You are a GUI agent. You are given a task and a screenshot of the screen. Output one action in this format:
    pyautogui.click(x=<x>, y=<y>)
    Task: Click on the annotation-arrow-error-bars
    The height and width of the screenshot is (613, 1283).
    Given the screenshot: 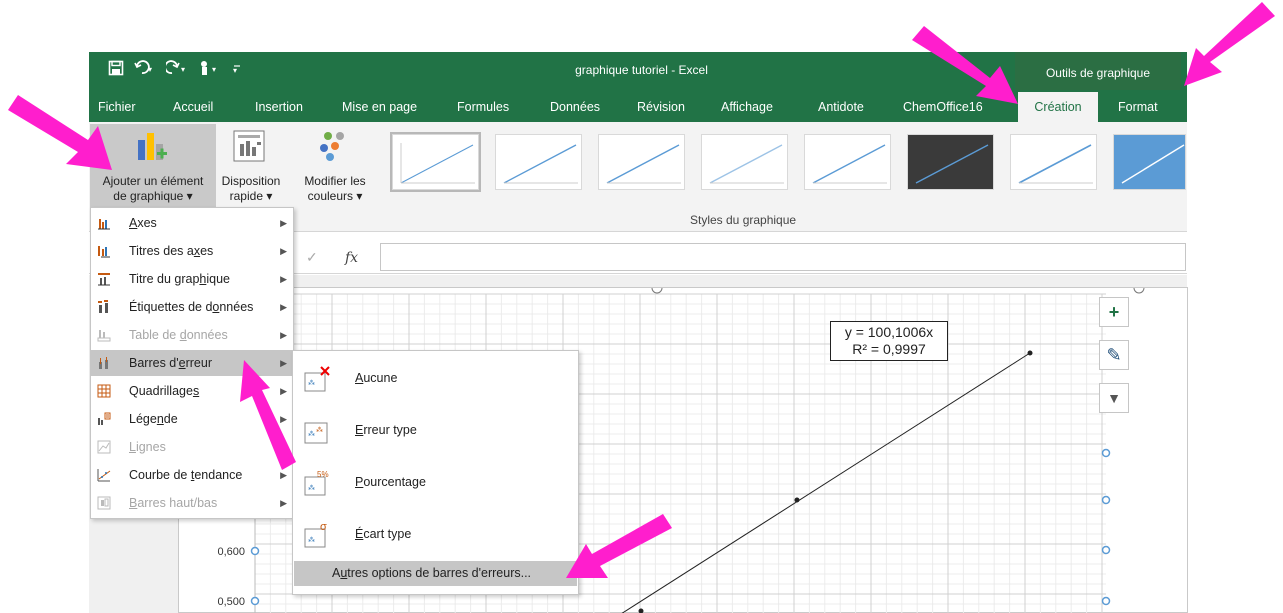 What is the action you would take?
    pyautogui.click(x=268, y=415)
    